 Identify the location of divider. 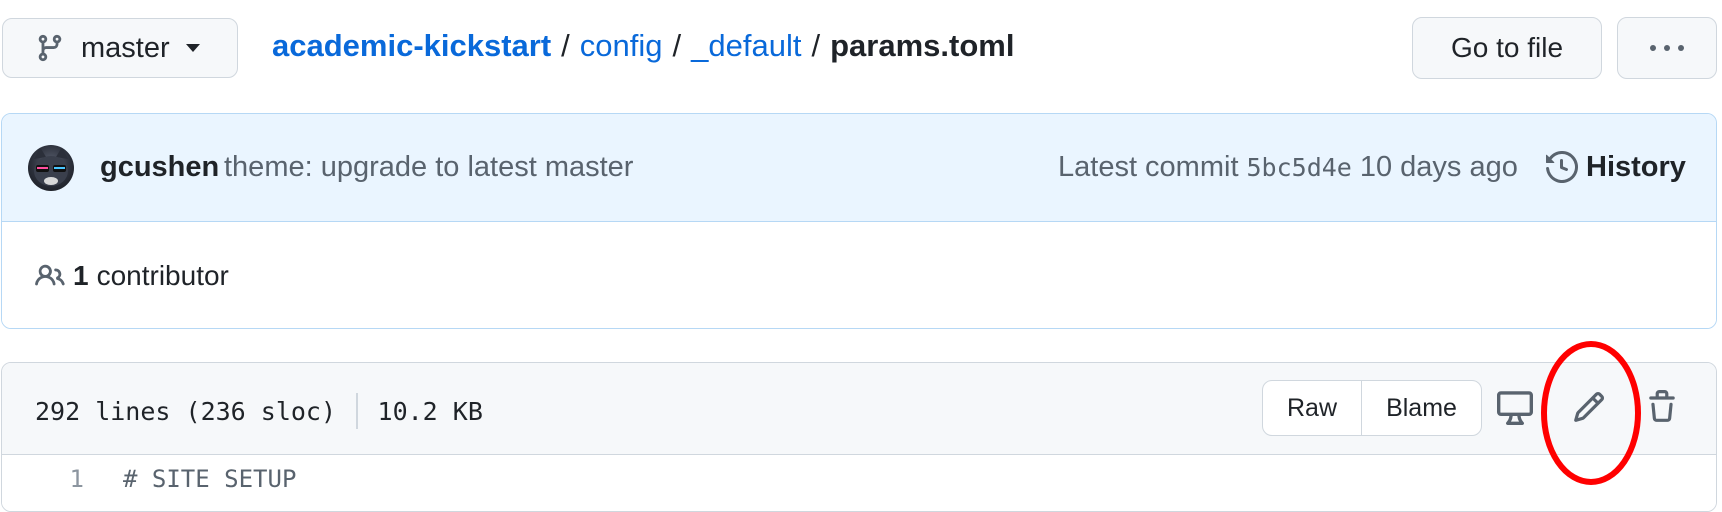
(357, 411).